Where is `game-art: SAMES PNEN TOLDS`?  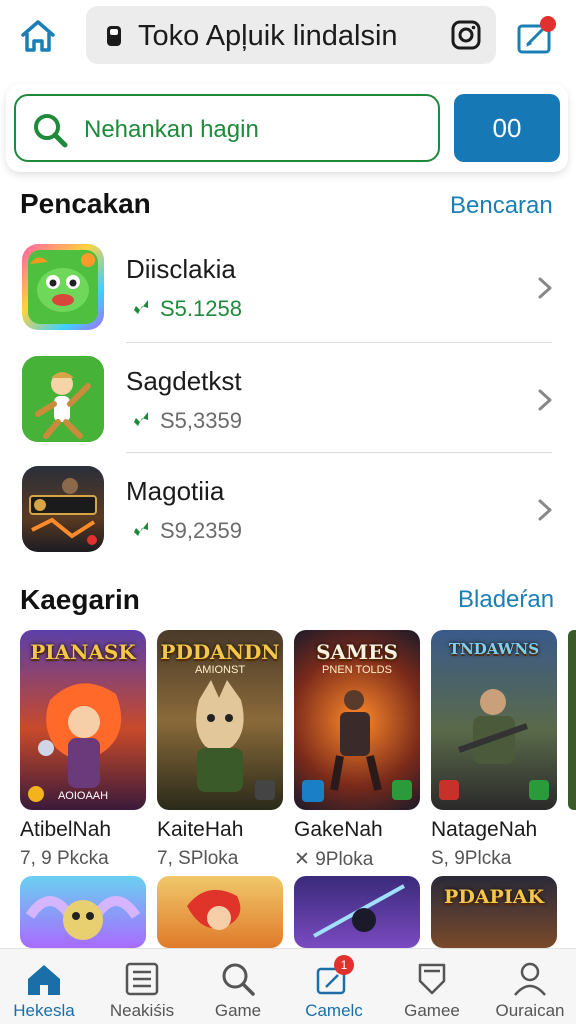
game-art: SAMES PNEN TOLDS is located at coordinates (357, 720).